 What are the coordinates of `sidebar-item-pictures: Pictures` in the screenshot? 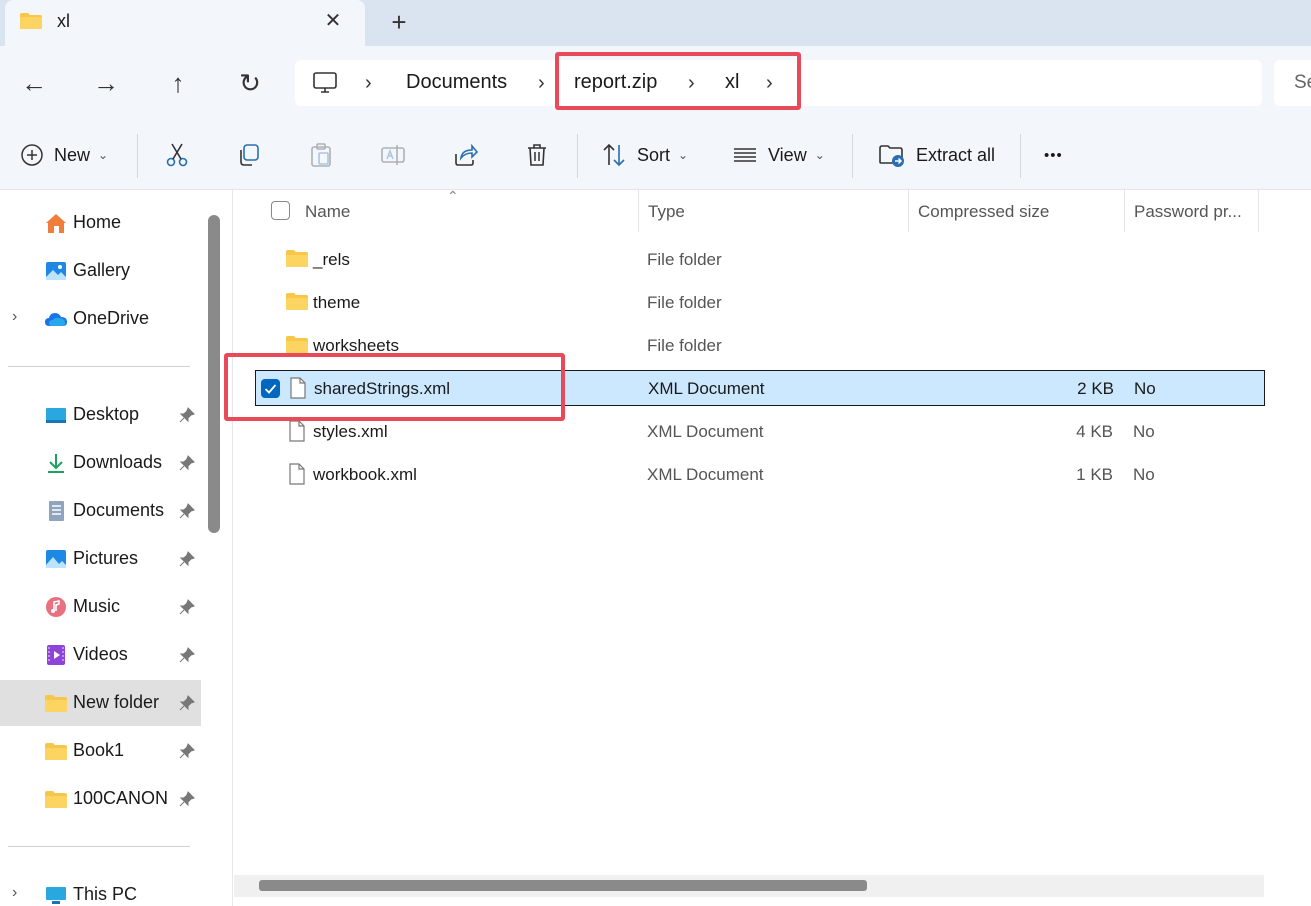 It's located at (100, 559).